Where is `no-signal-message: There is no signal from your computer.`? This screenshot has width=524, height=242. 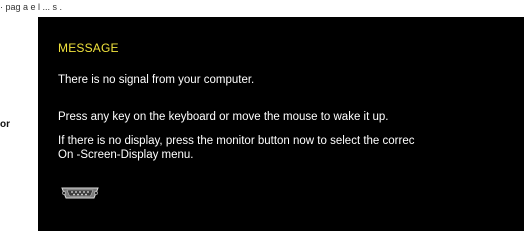
no-signal-message: There is no signal from your computer. is located at coordinates (156, 80).